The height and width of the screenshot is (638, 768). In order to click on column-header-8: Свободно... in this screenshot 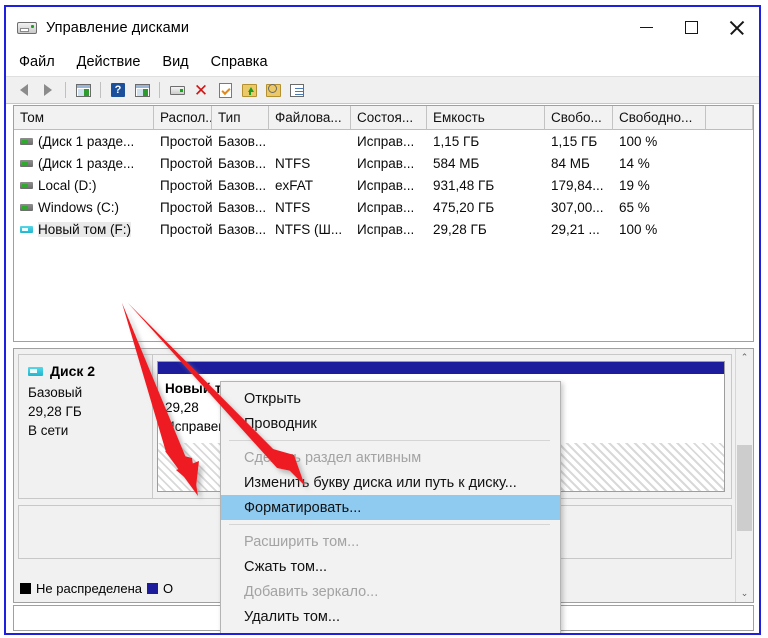, I will do `click(659, 118)`.